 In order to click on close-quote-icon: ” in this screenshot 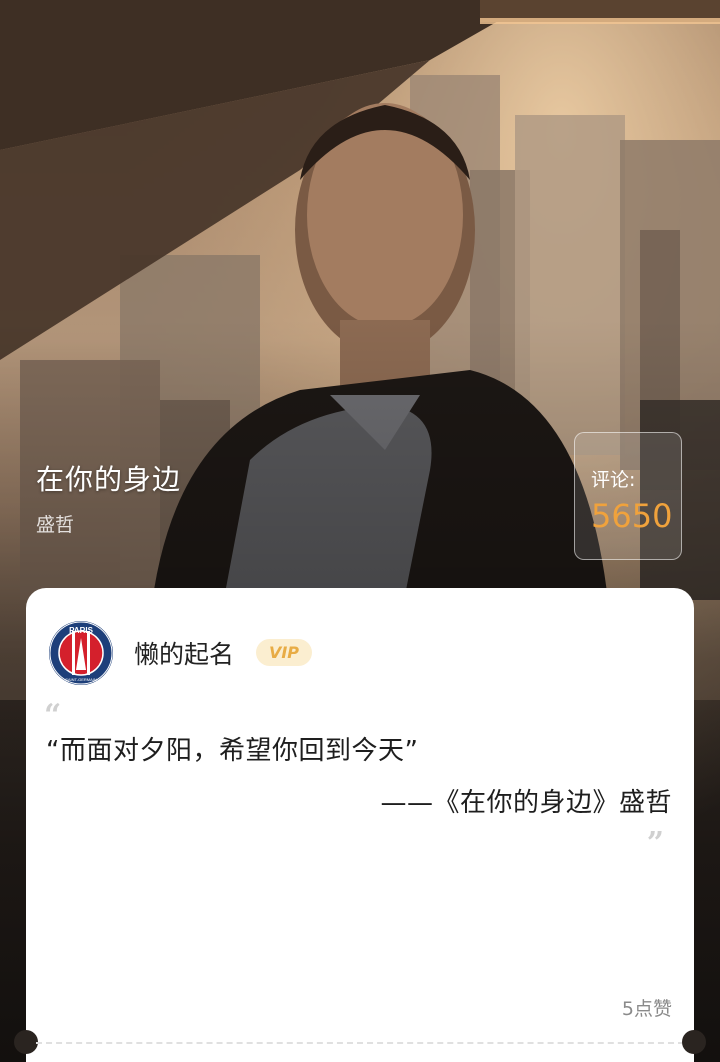, I will do `click(655, 843)`.